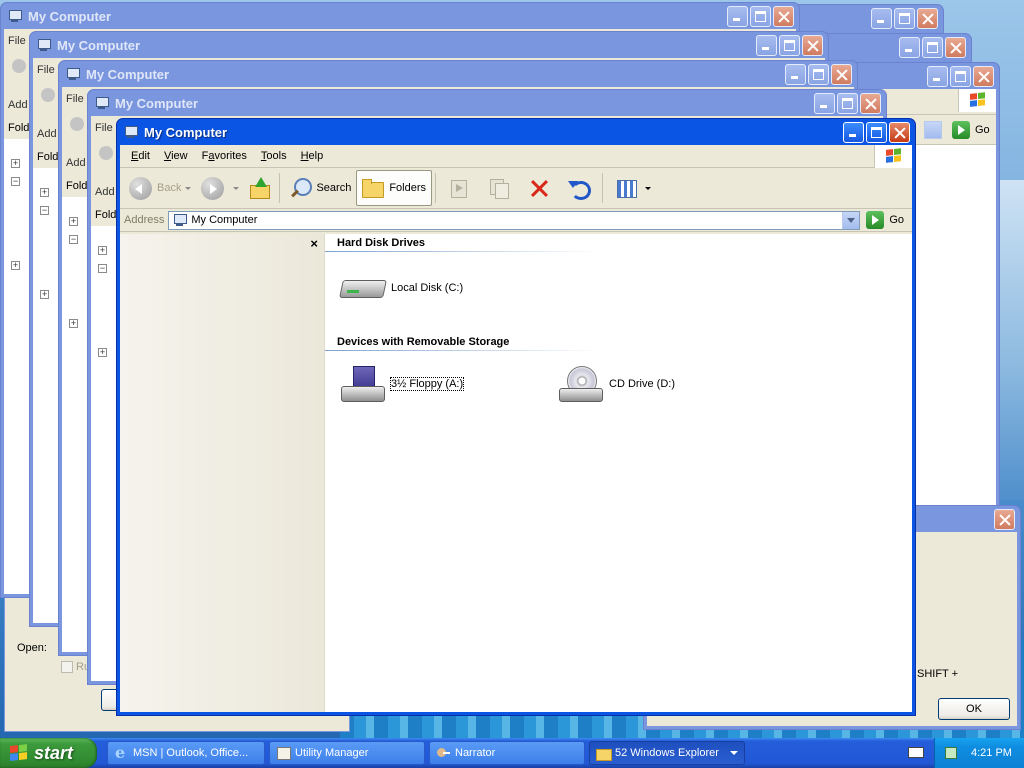 This screenshot has height=768, width=1024. Describe the element at coordinates (631, 188) in the screenshot. I see `views-button` at that location.